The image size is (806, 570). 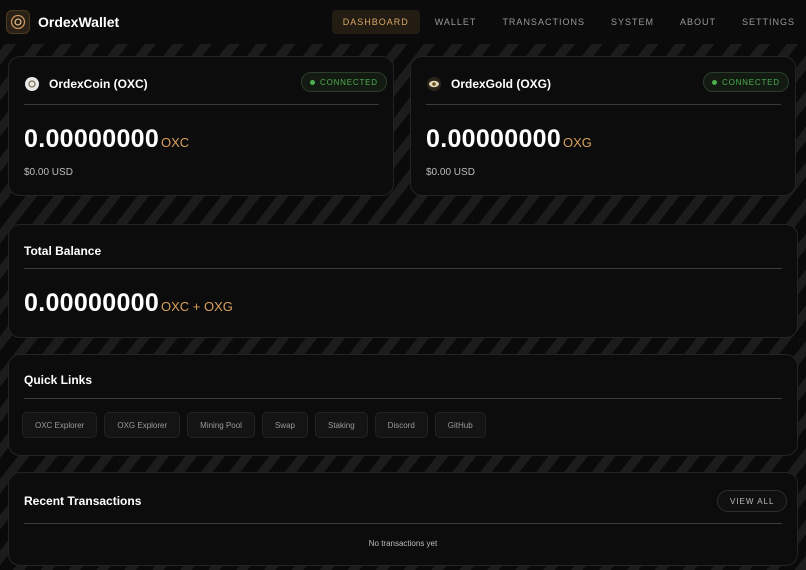 I want to click on quick-links-divider, so click(x=403, y=398).